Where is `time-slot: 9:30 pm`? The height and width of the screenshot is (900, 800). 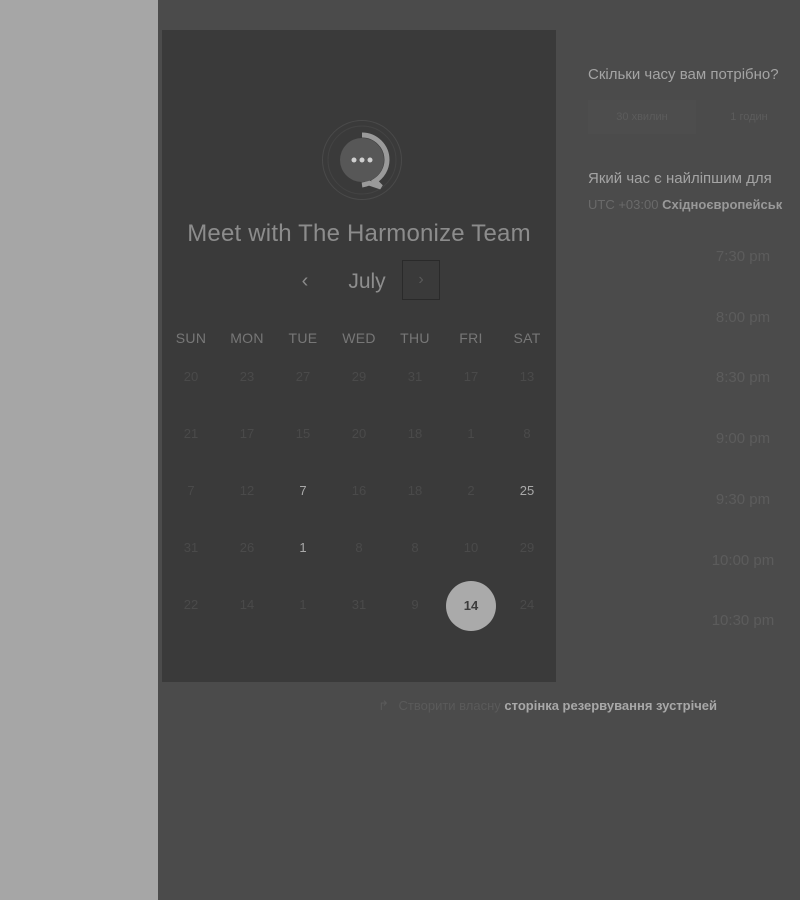
time-slot: 9:30 pm is located at coordinates (743, 499).